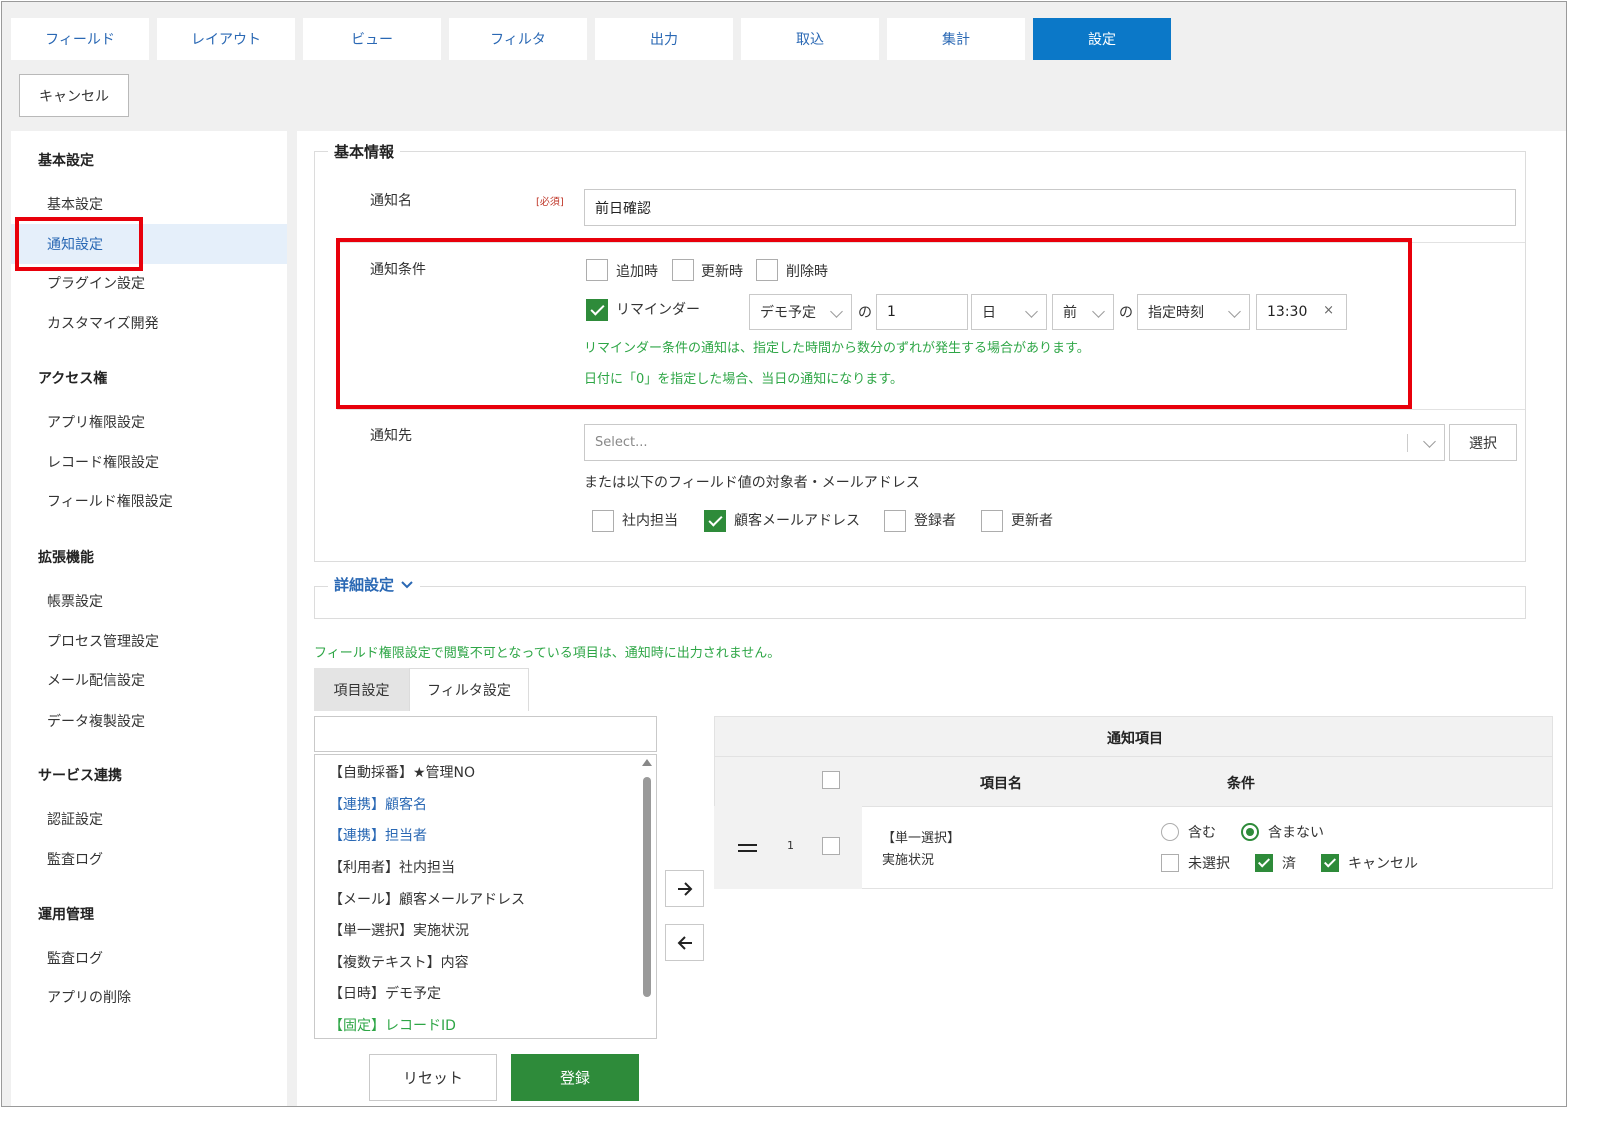  What do you see at coordinates (518, 39) in the screenshot?
I see `tab-filter: フィルタ` at bounding box center [518, 39].